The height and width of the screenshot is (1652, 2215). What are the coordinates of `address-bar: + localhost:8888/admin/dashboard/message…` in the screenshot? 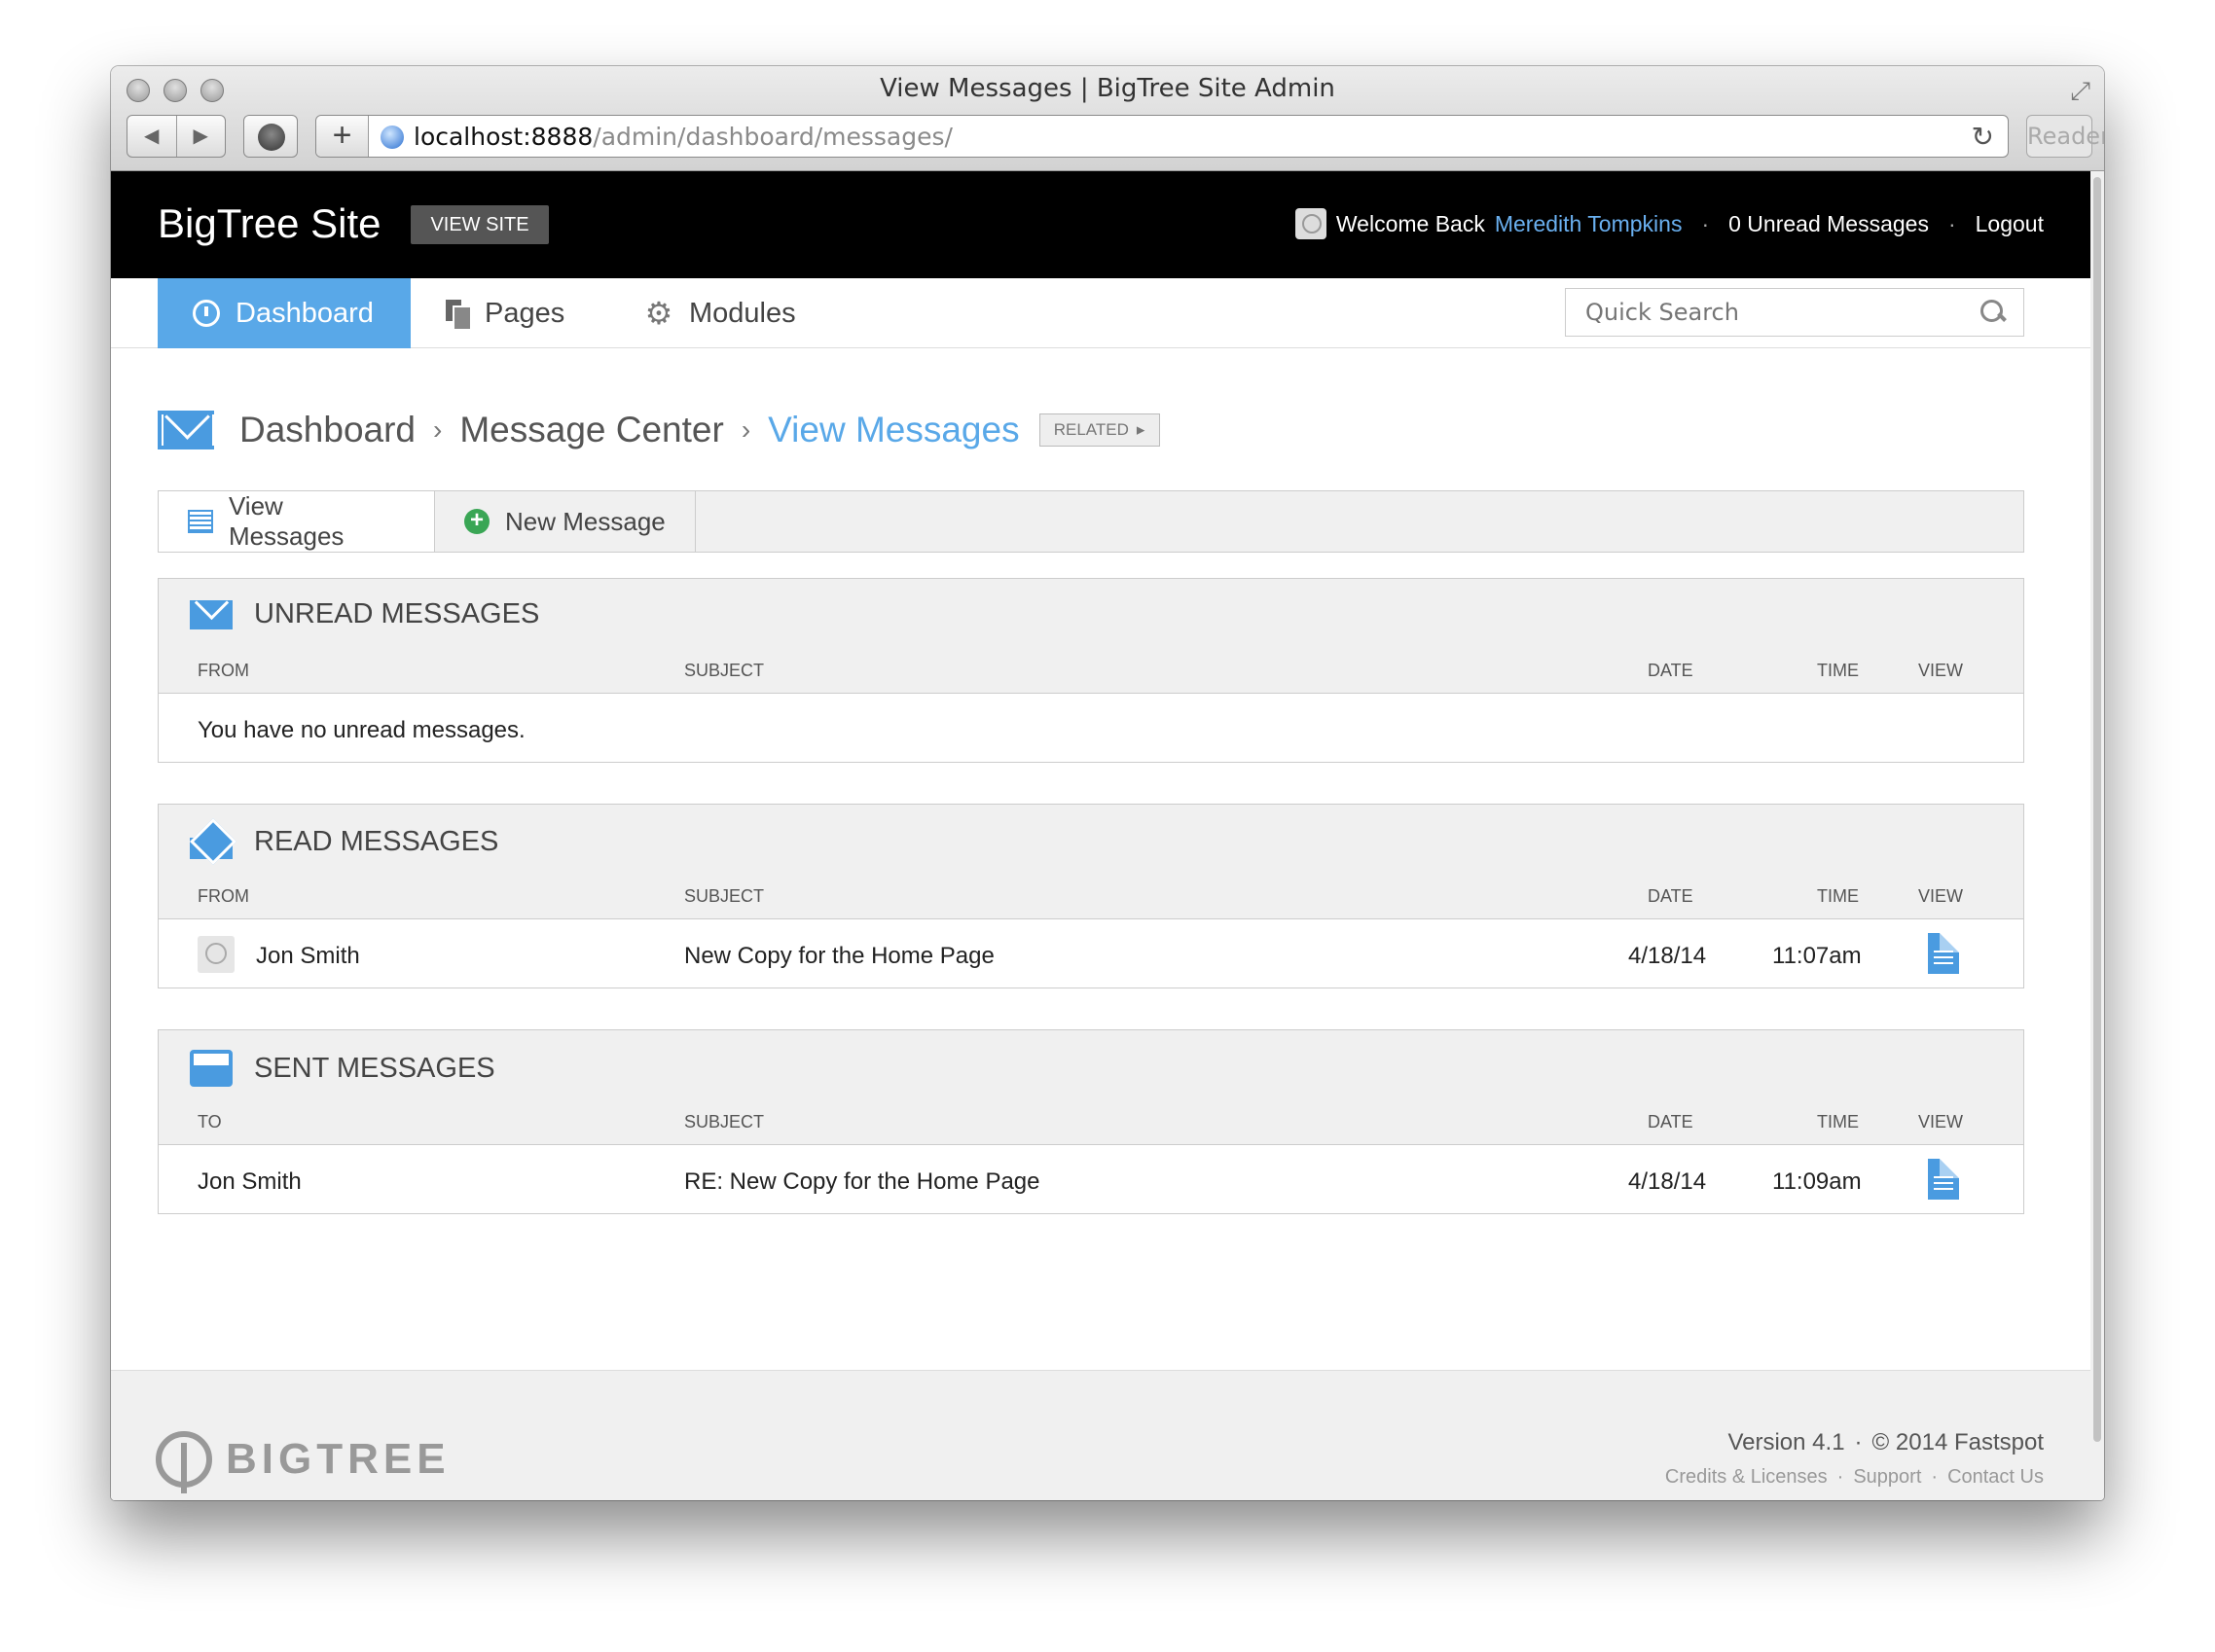 It's located at (1162, 136).